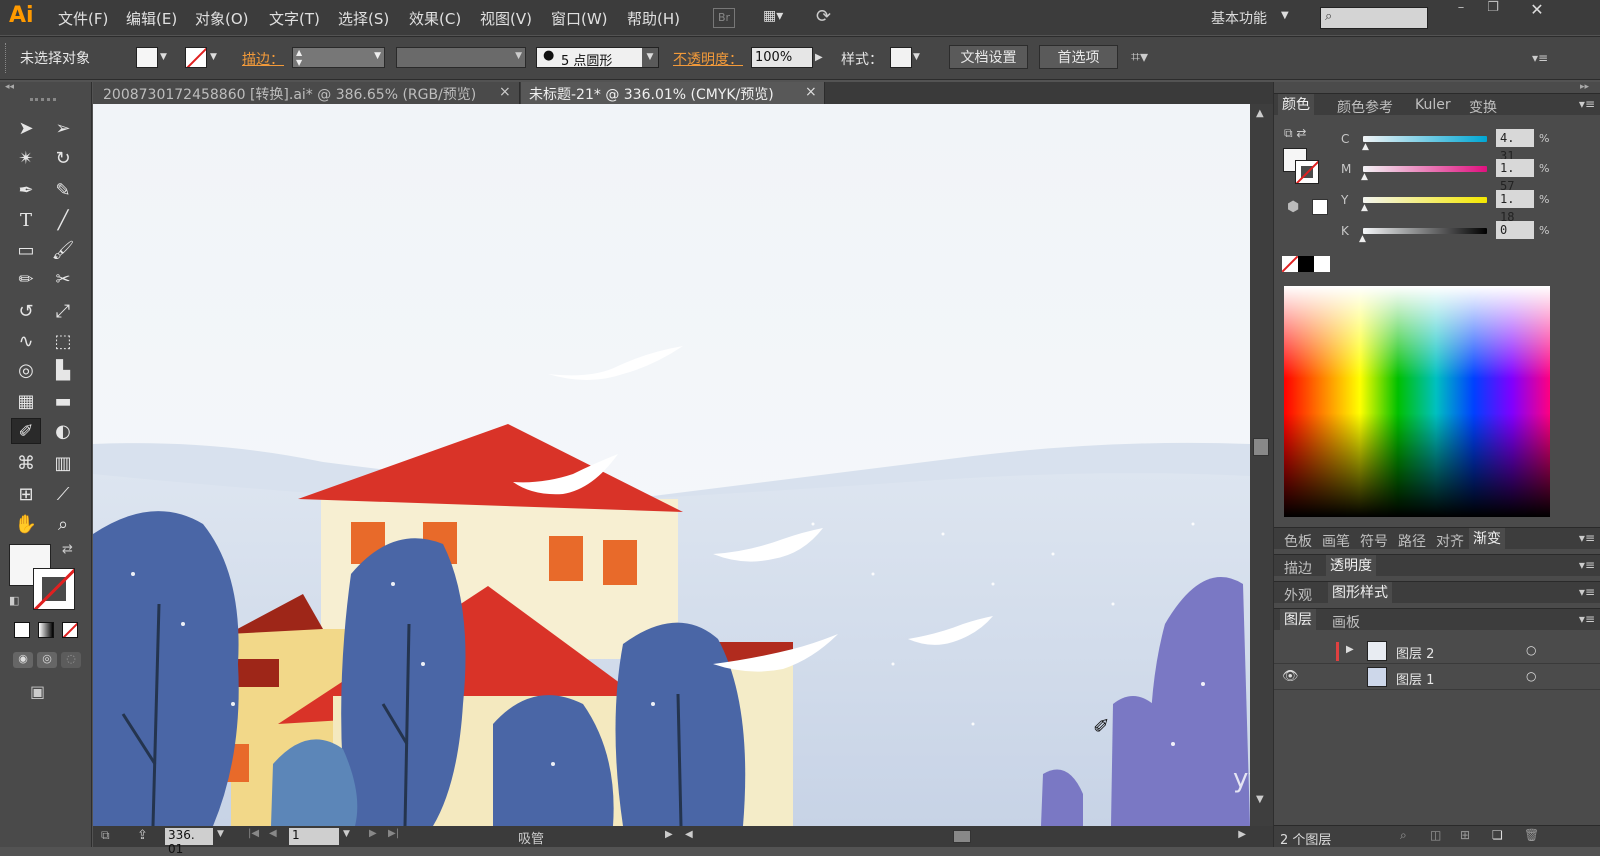 The image size is (1600, 856). Describe the element at coordinates (579, 18) in the screenshot. I see `menu-window: 窗口(W)` at that location.